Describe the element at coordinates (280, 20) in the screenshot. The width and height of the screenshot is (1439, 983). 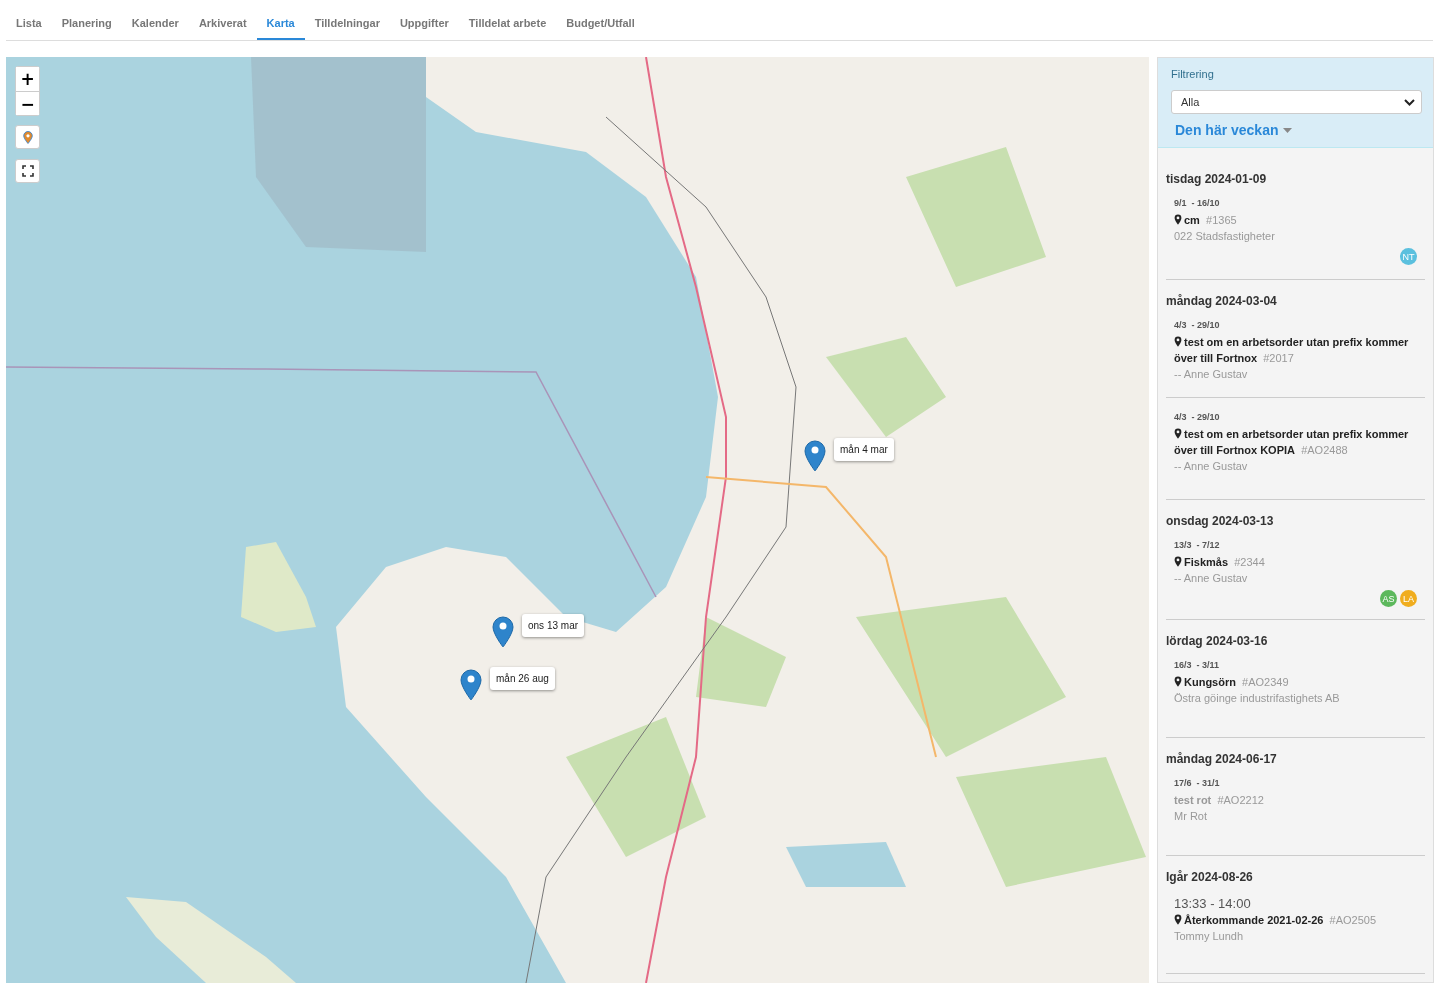
I see `nav-tab: Karta` at that location.